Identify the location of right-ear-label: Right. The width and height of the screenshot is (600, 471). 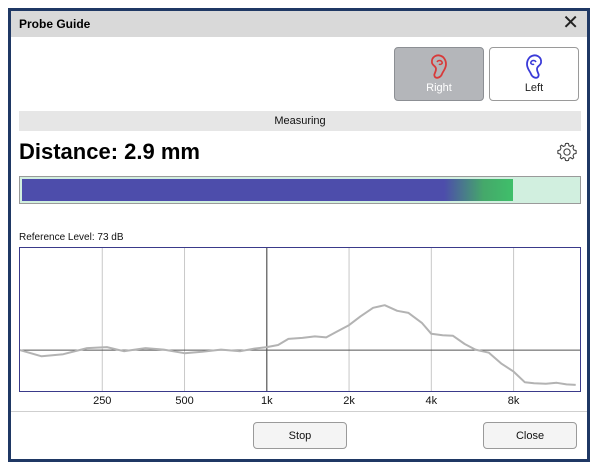
(439, 88).